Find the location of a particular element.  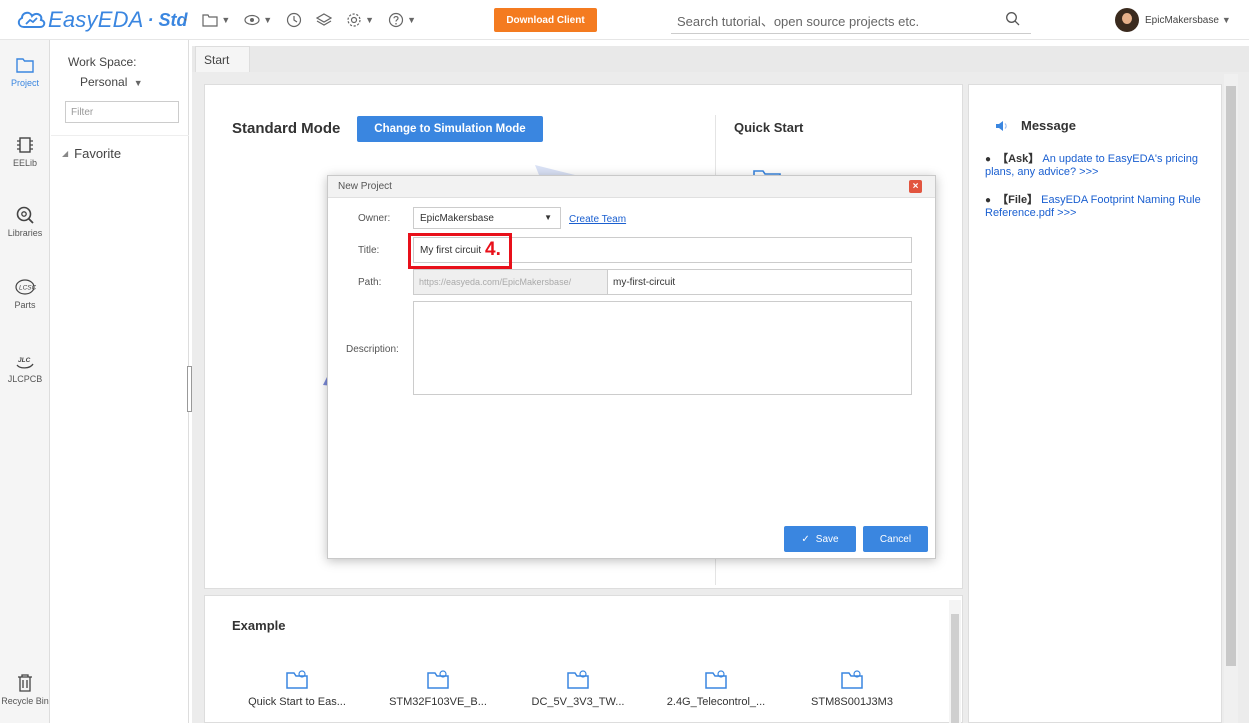

chip-icon is located at coordinates (25, 145).